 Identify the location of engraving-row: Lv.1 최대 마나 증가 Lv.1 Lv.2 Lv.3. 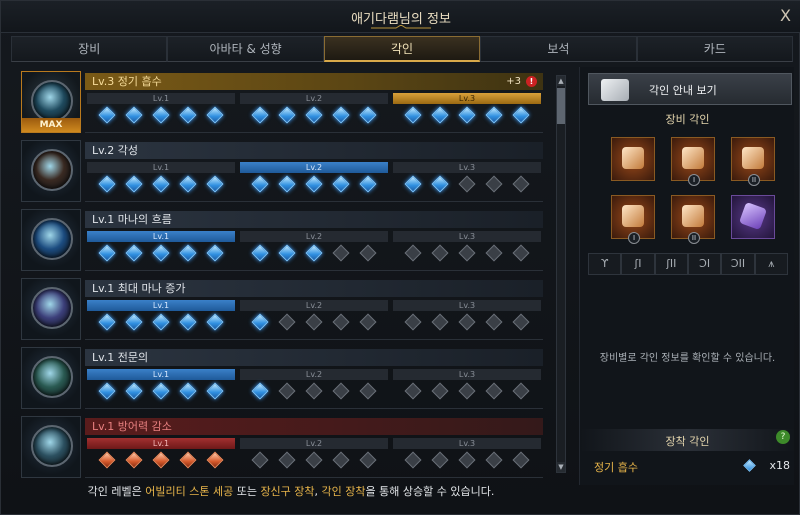
(286, 308).